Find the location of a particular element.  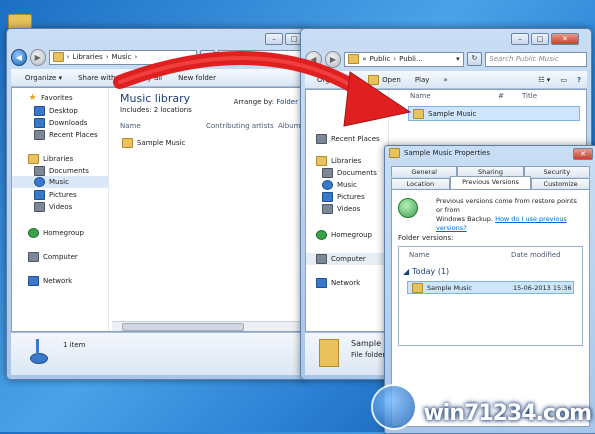

search-input: Search Public Music is located at coordinates (536, 59).